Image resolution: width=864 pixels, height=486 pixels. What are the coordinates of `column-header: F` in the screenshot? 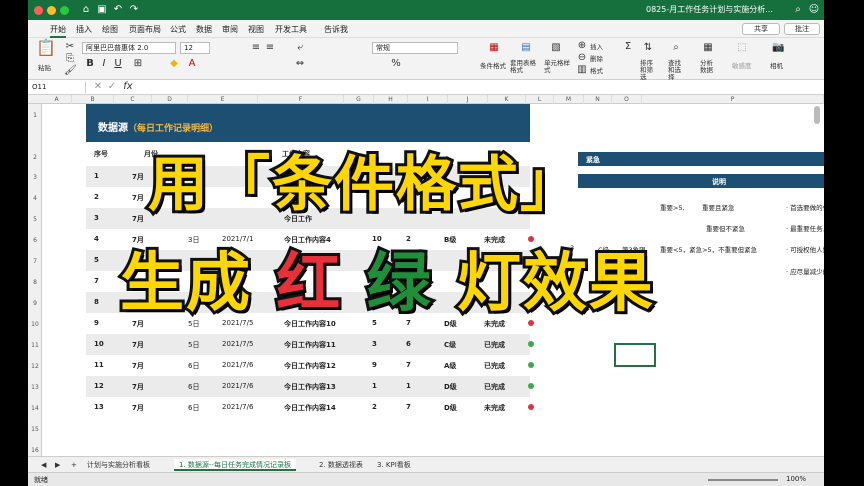 It's located at (301, 99).